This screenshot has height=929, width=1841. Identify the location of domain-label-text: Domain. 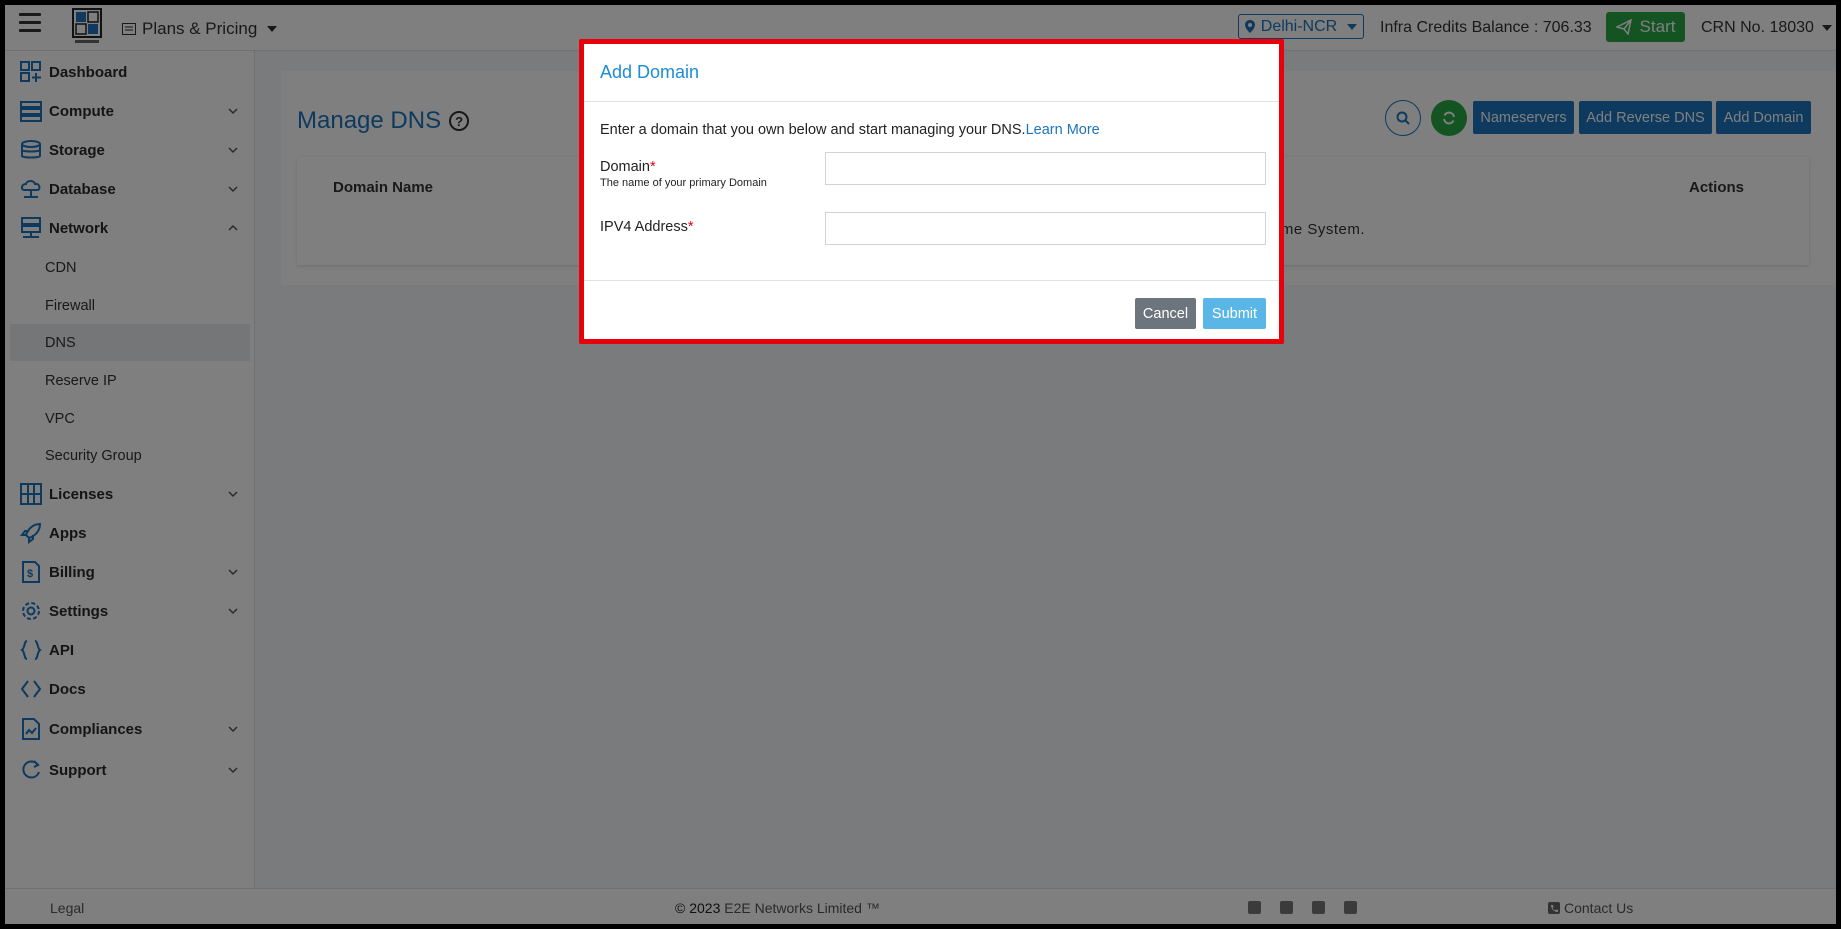
(625, 167).